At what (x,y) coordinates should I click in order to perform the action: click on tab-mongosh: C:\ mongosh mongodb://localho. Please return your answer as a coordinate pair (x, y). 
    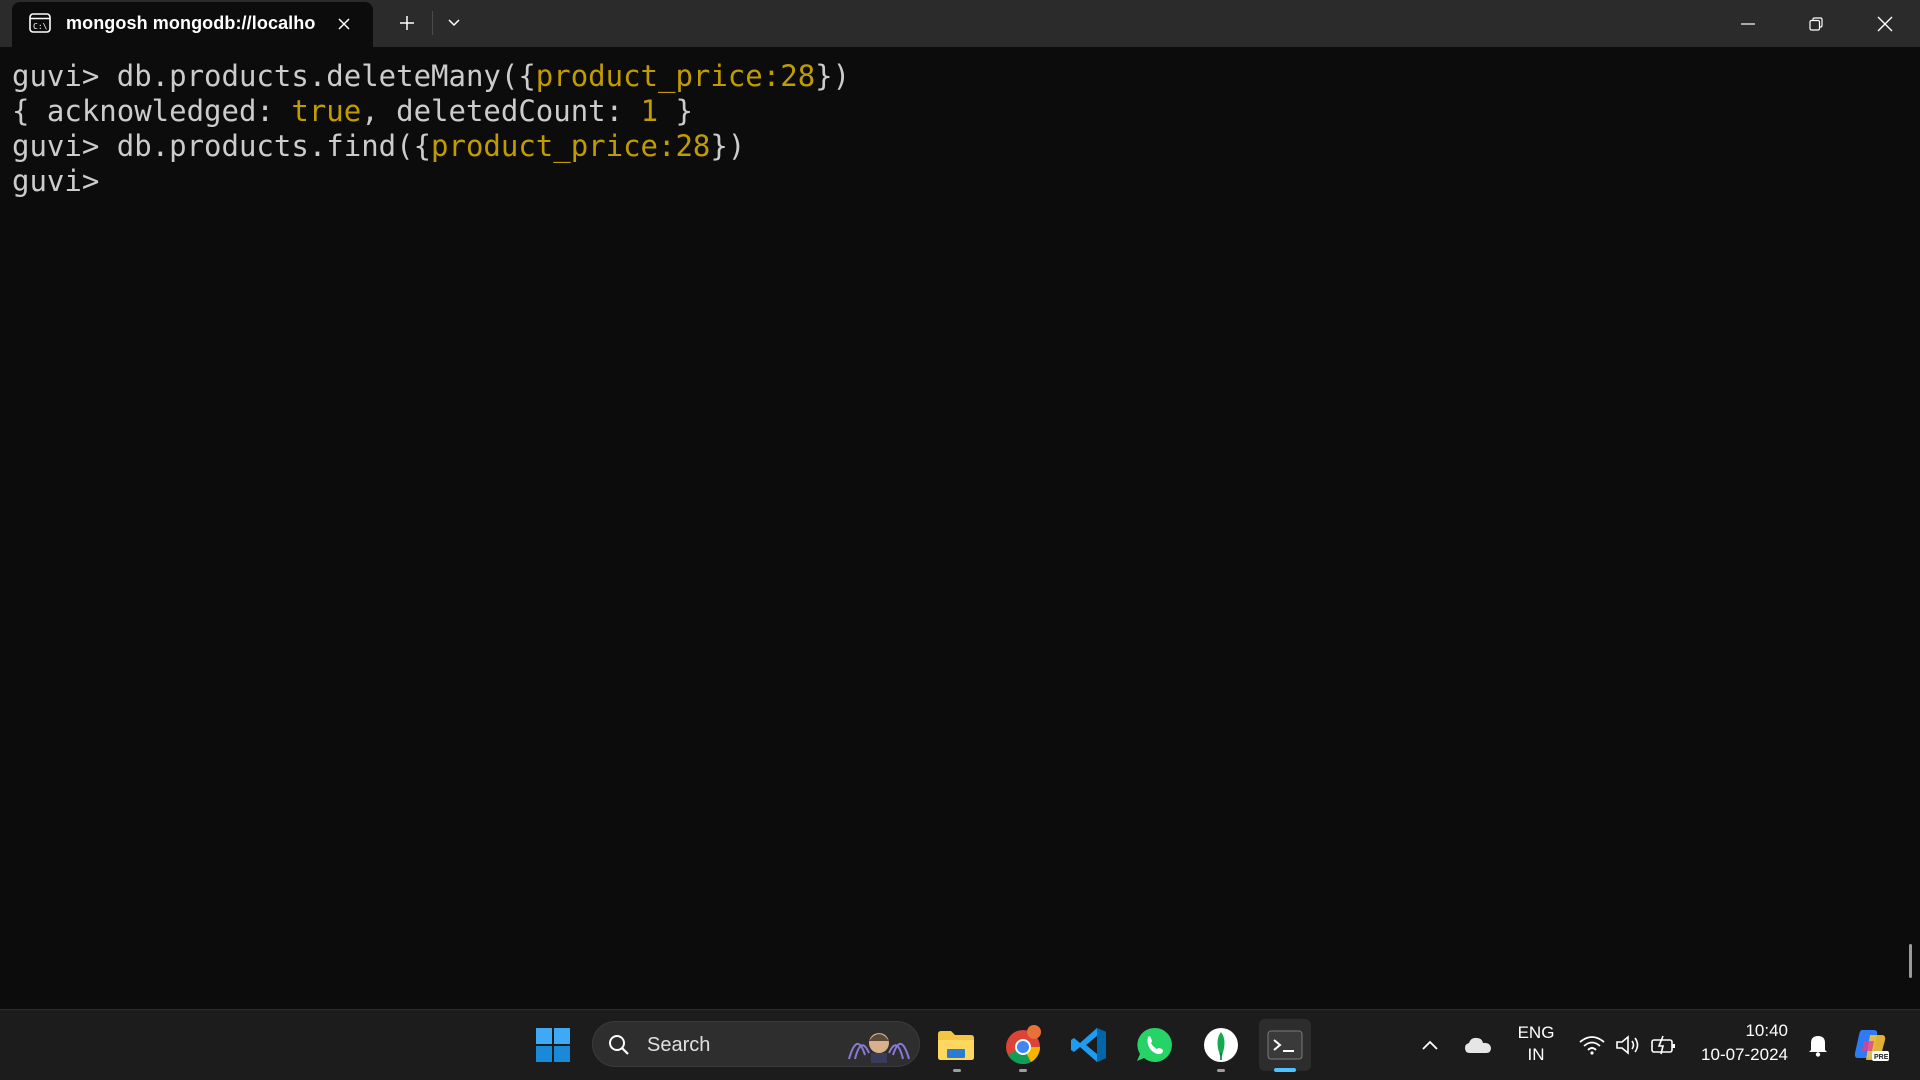
    Looking at the image, I should click on (192, 24).